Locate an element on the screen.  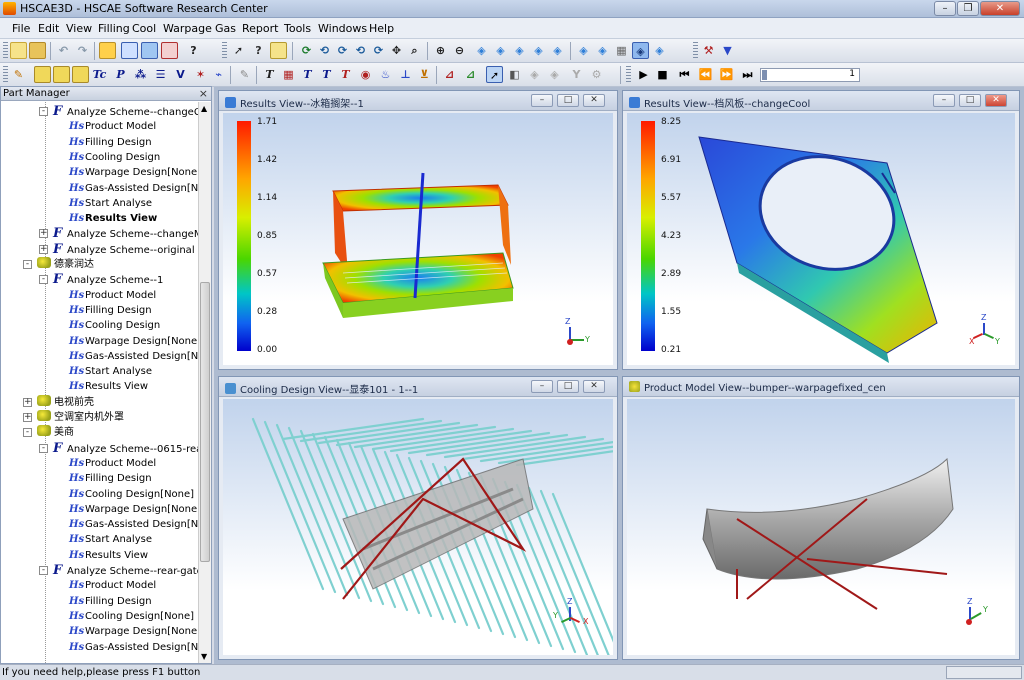
tree-scheme: F Analyze Scheme--0615-rear is located at coordinates (126, 448).